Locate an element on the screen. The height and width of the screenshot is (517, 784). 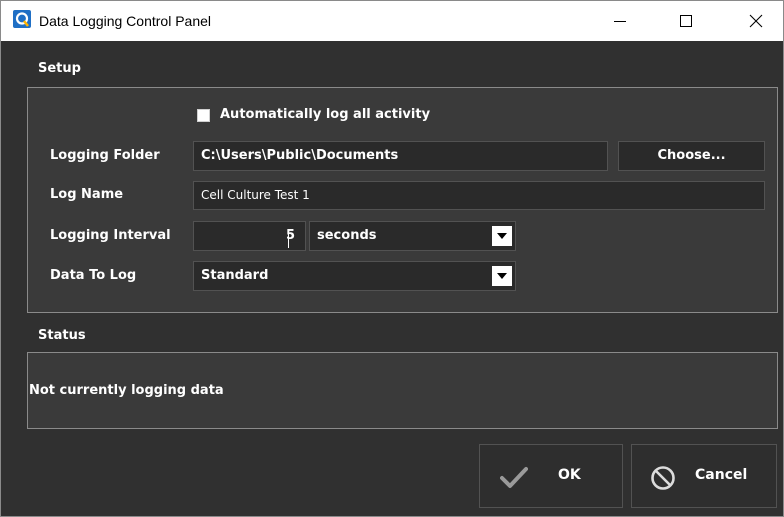
auto-log-label: Automatically log all activity is located at coordinates (325, 114).